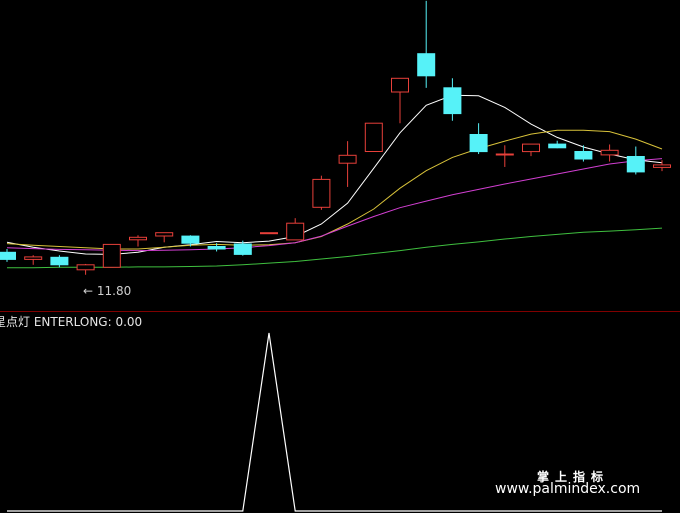  Describe the element at coordinates (107, 291) in the screenshot. I see `low-price-annotation: ← 11.80` at that location.